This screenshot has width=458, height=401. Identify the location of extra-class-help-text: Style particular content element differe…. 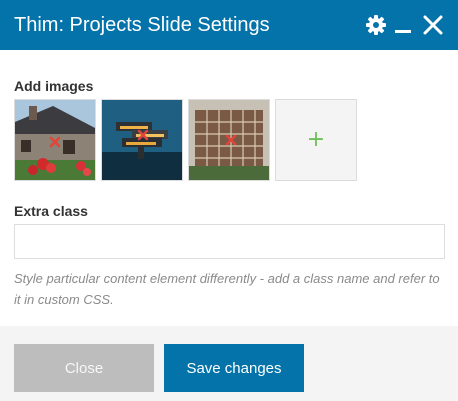
(227, 289).